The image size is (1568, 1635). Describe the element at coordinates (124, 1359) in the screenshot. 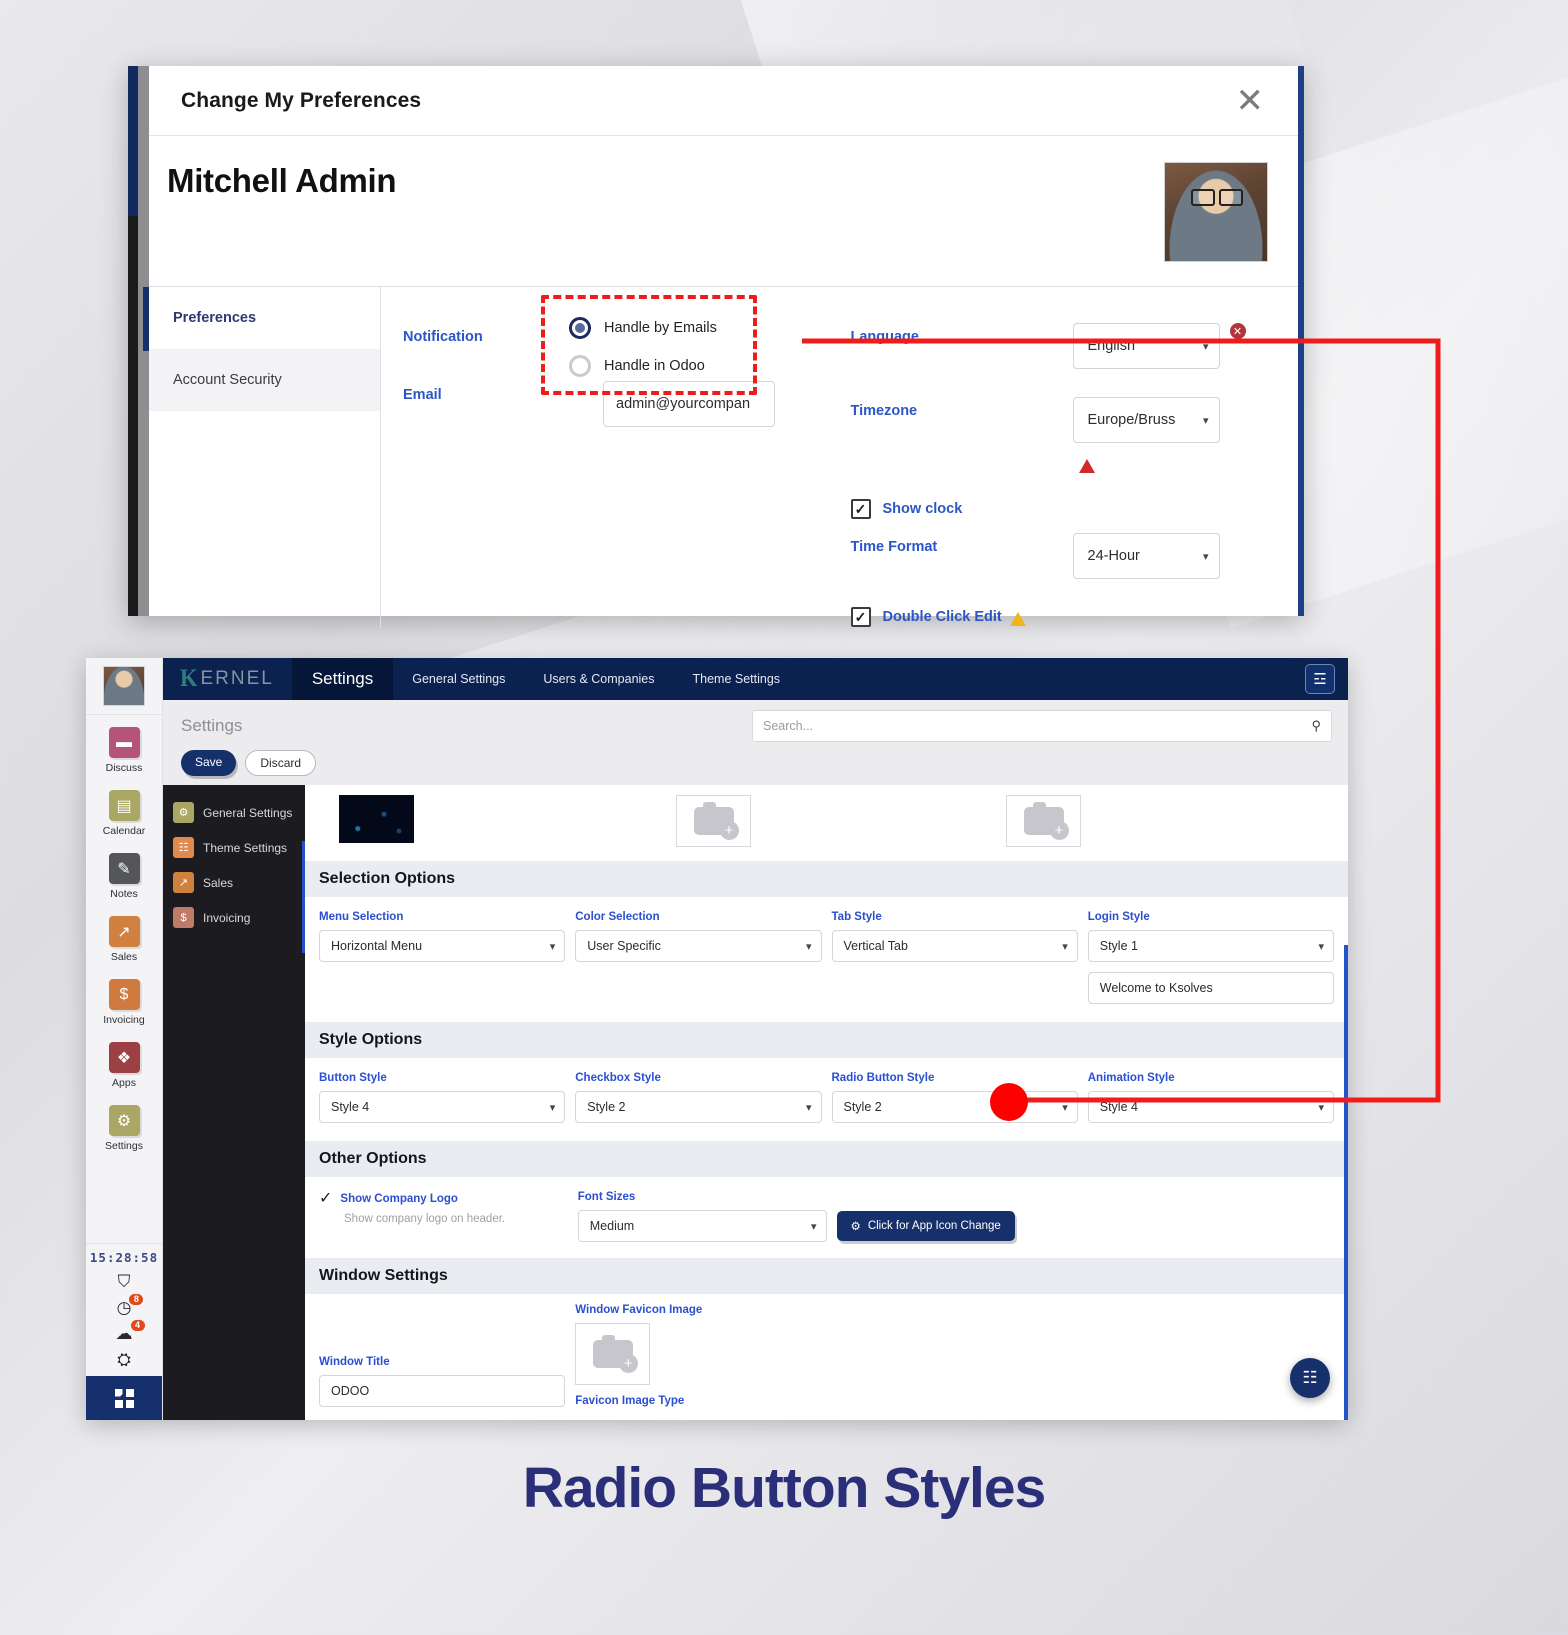

I see `company-icon: ⛭` at that location.